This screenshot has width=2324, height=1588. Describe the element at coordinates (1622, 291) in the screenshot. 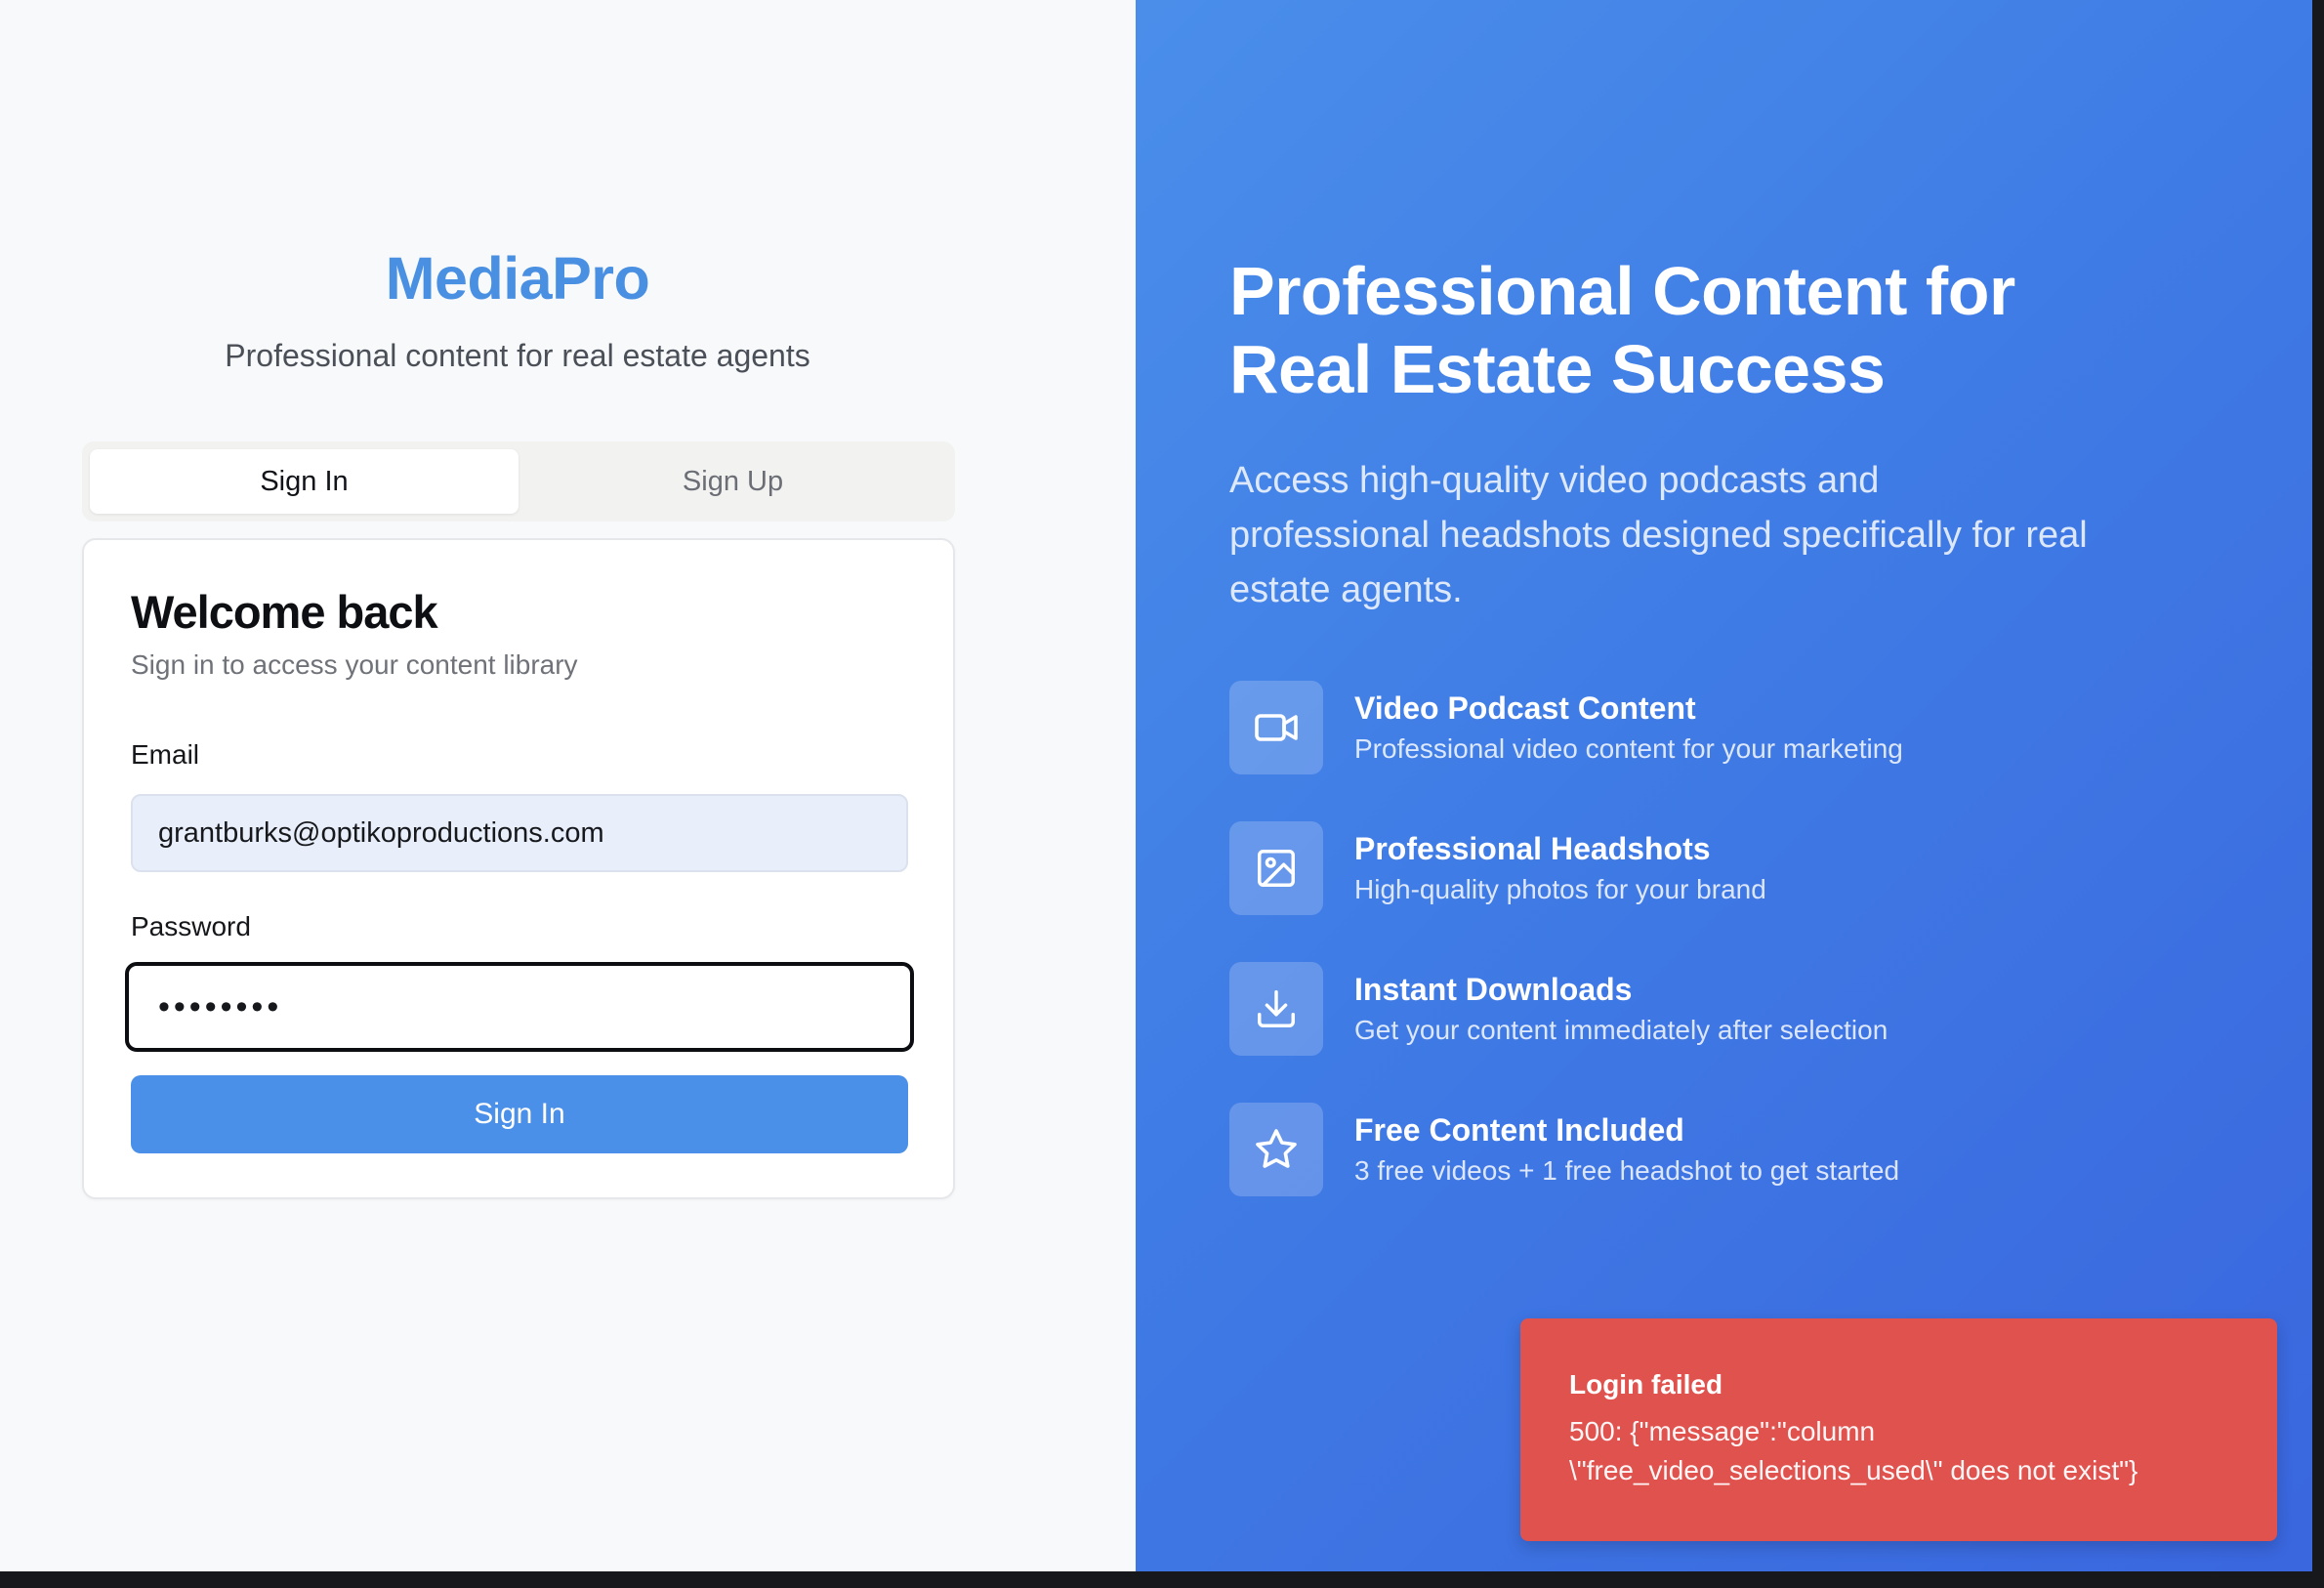

I see `hero-title-line-1: Professional Content for` at that location.